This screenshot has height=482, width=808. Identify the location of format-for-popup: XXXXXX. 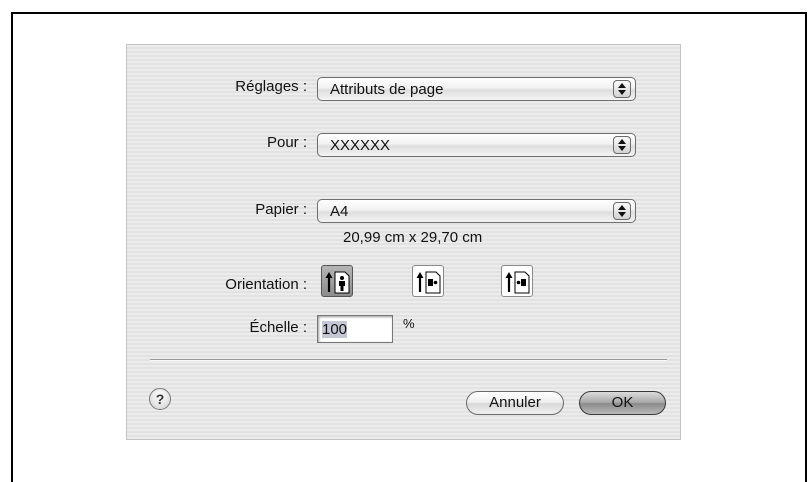
(476, 145).